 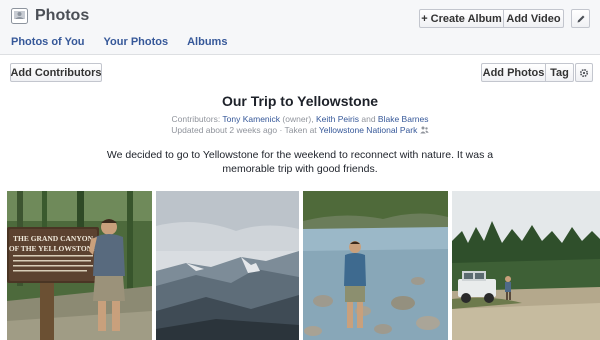 What do you see at coordinates (534, 18) in the screenshot?
I see `add-video-button: Add Video` at bounding box center [534, 18].